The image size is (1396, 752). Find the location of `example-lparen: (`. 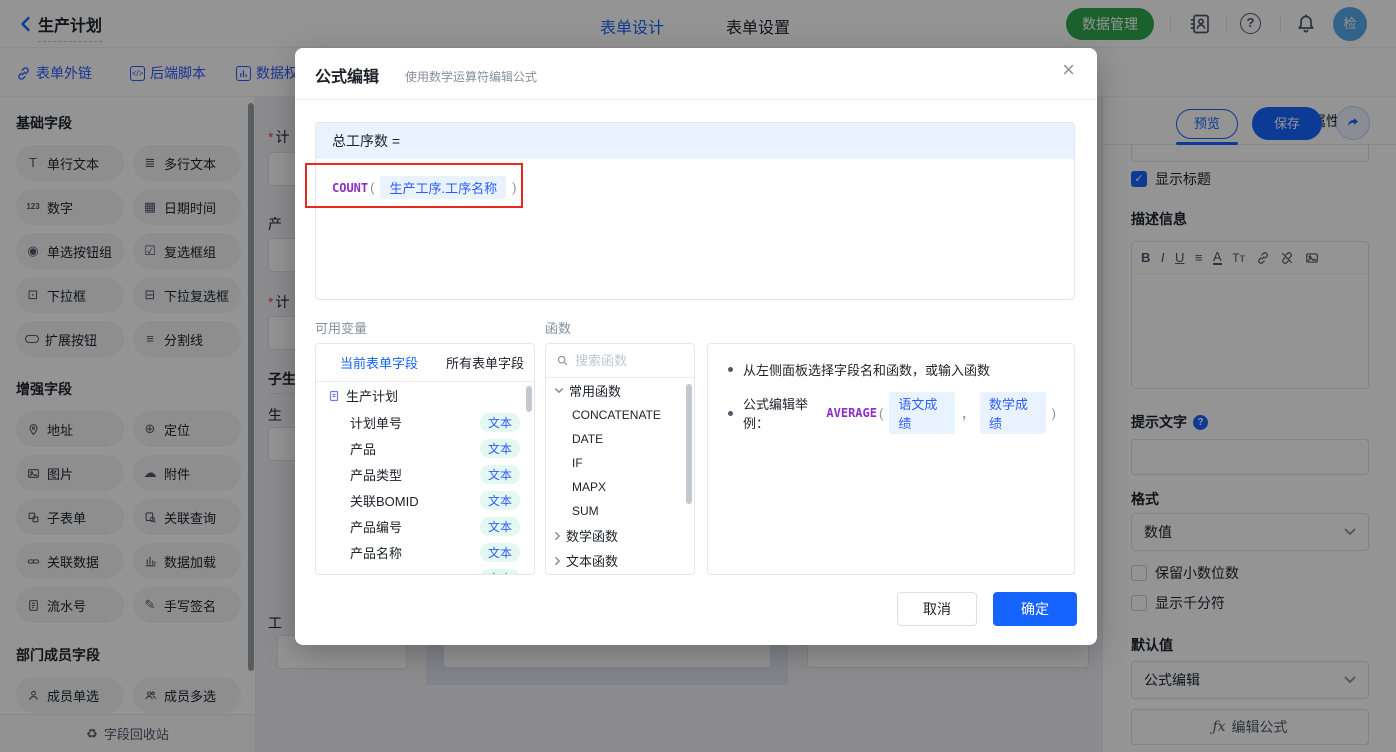

example-lparen: ( is located at coordinates (881, 413).